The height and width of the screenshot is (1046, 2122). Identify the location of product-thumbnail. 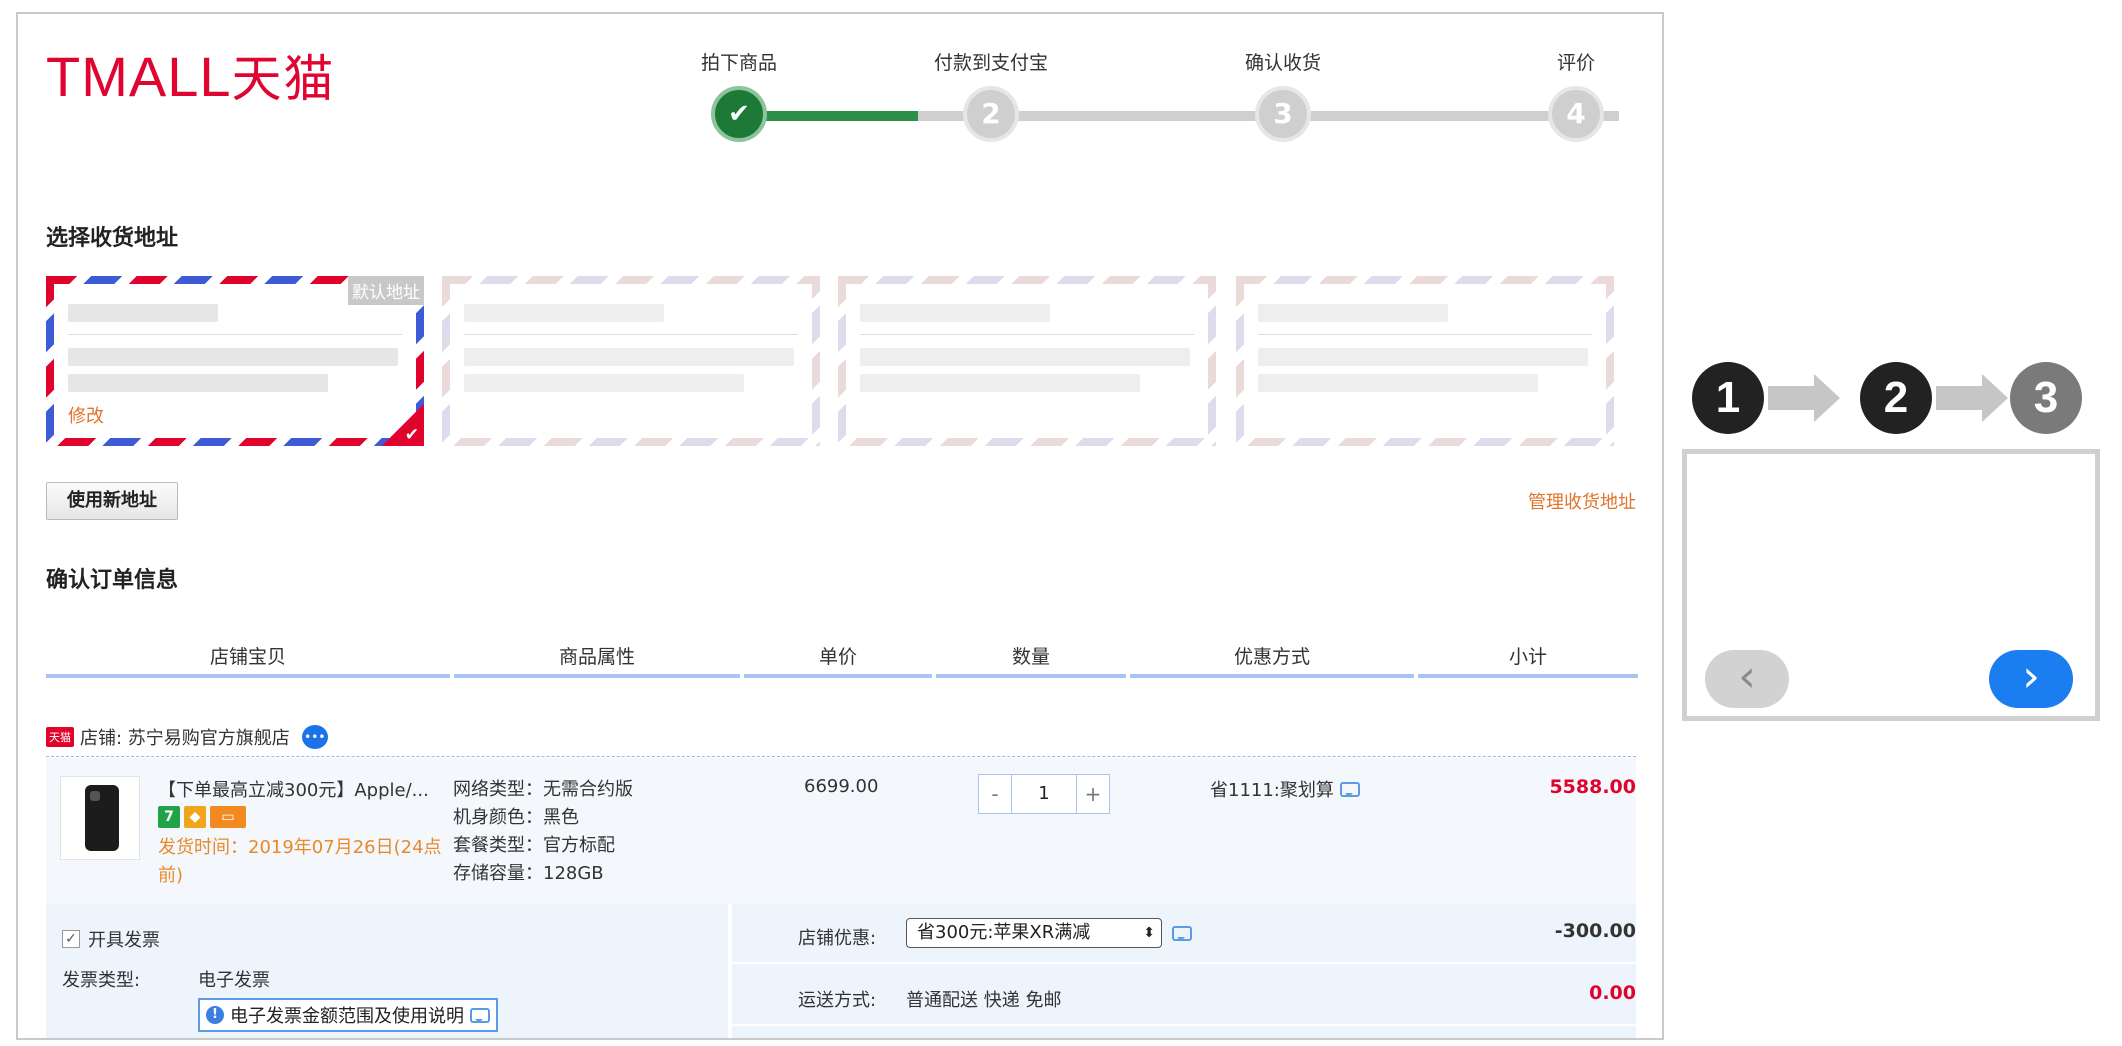
(100, 818).